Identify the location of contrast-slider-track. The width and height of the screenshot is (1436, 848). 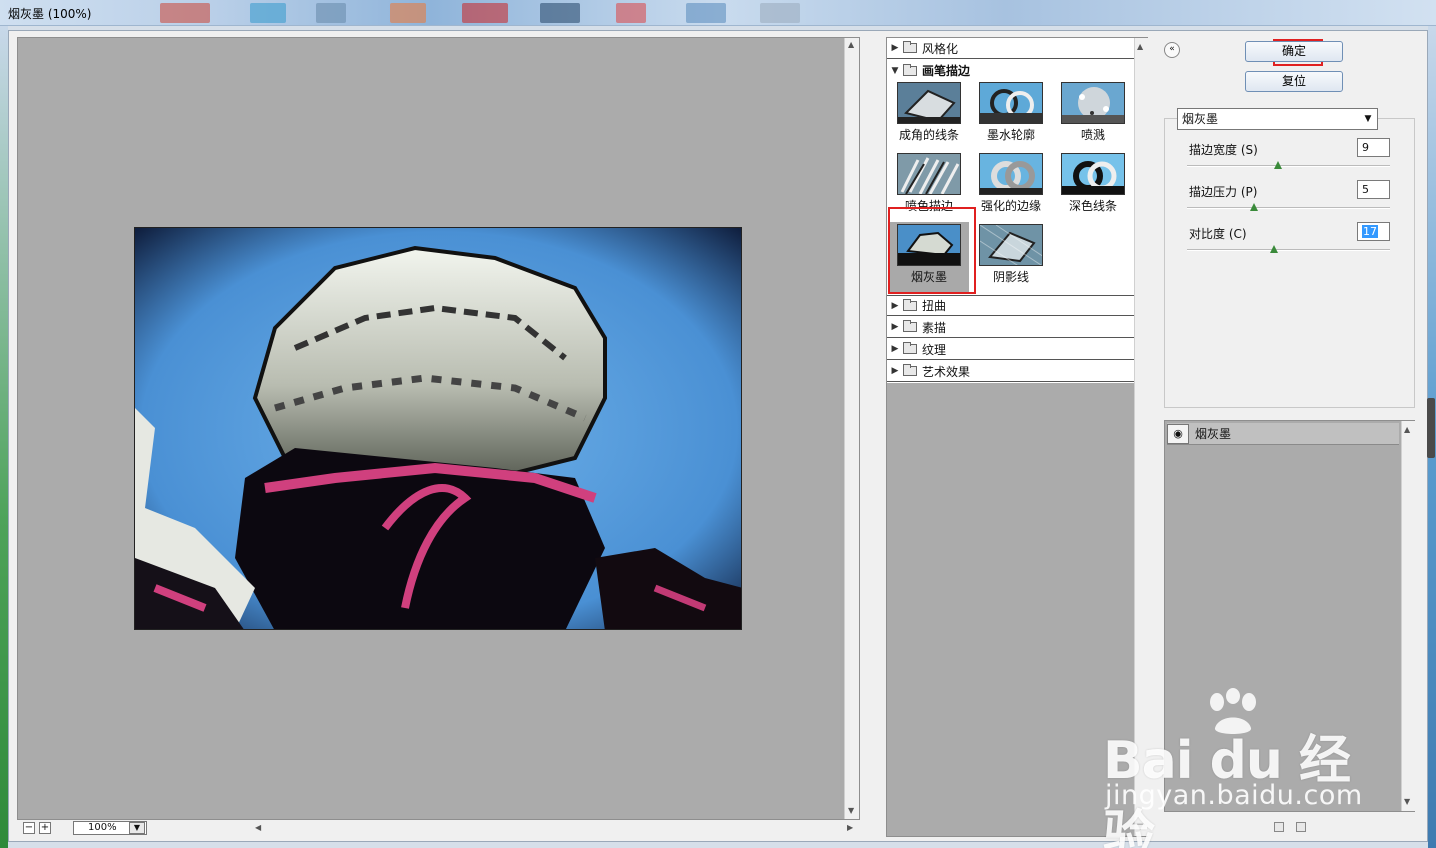
(1288, 250).